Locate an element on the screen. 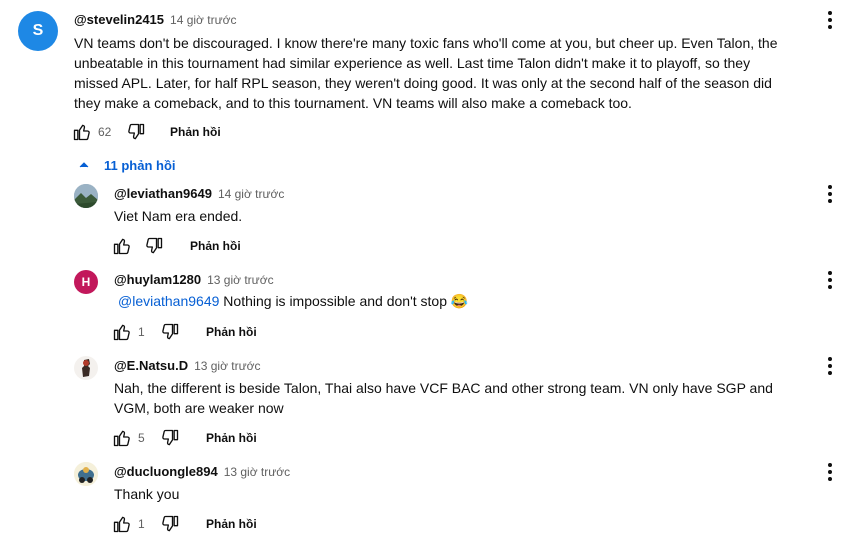 The image size is (842, 540). reply-actions: 5 Phản hồi is located at coordinates (183, 438).